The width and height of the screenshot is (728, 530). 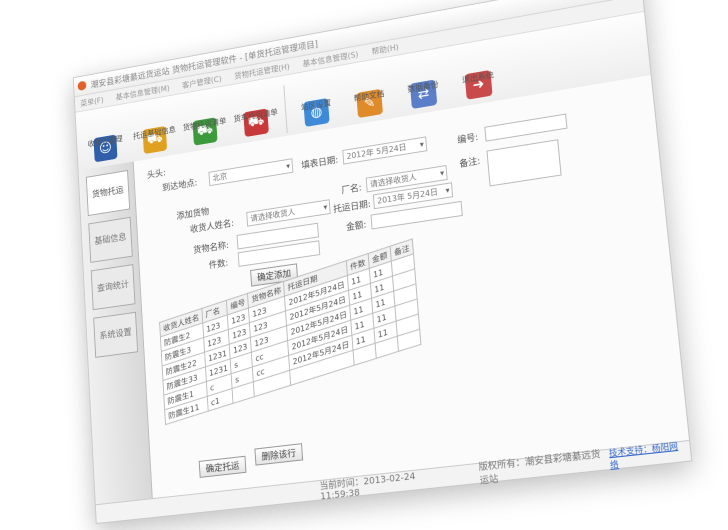 What do you see at coordinates (385, 150) in the screenshot?
I see `date-picker: 2012年 5月24日` at bounding box center [385, 150].